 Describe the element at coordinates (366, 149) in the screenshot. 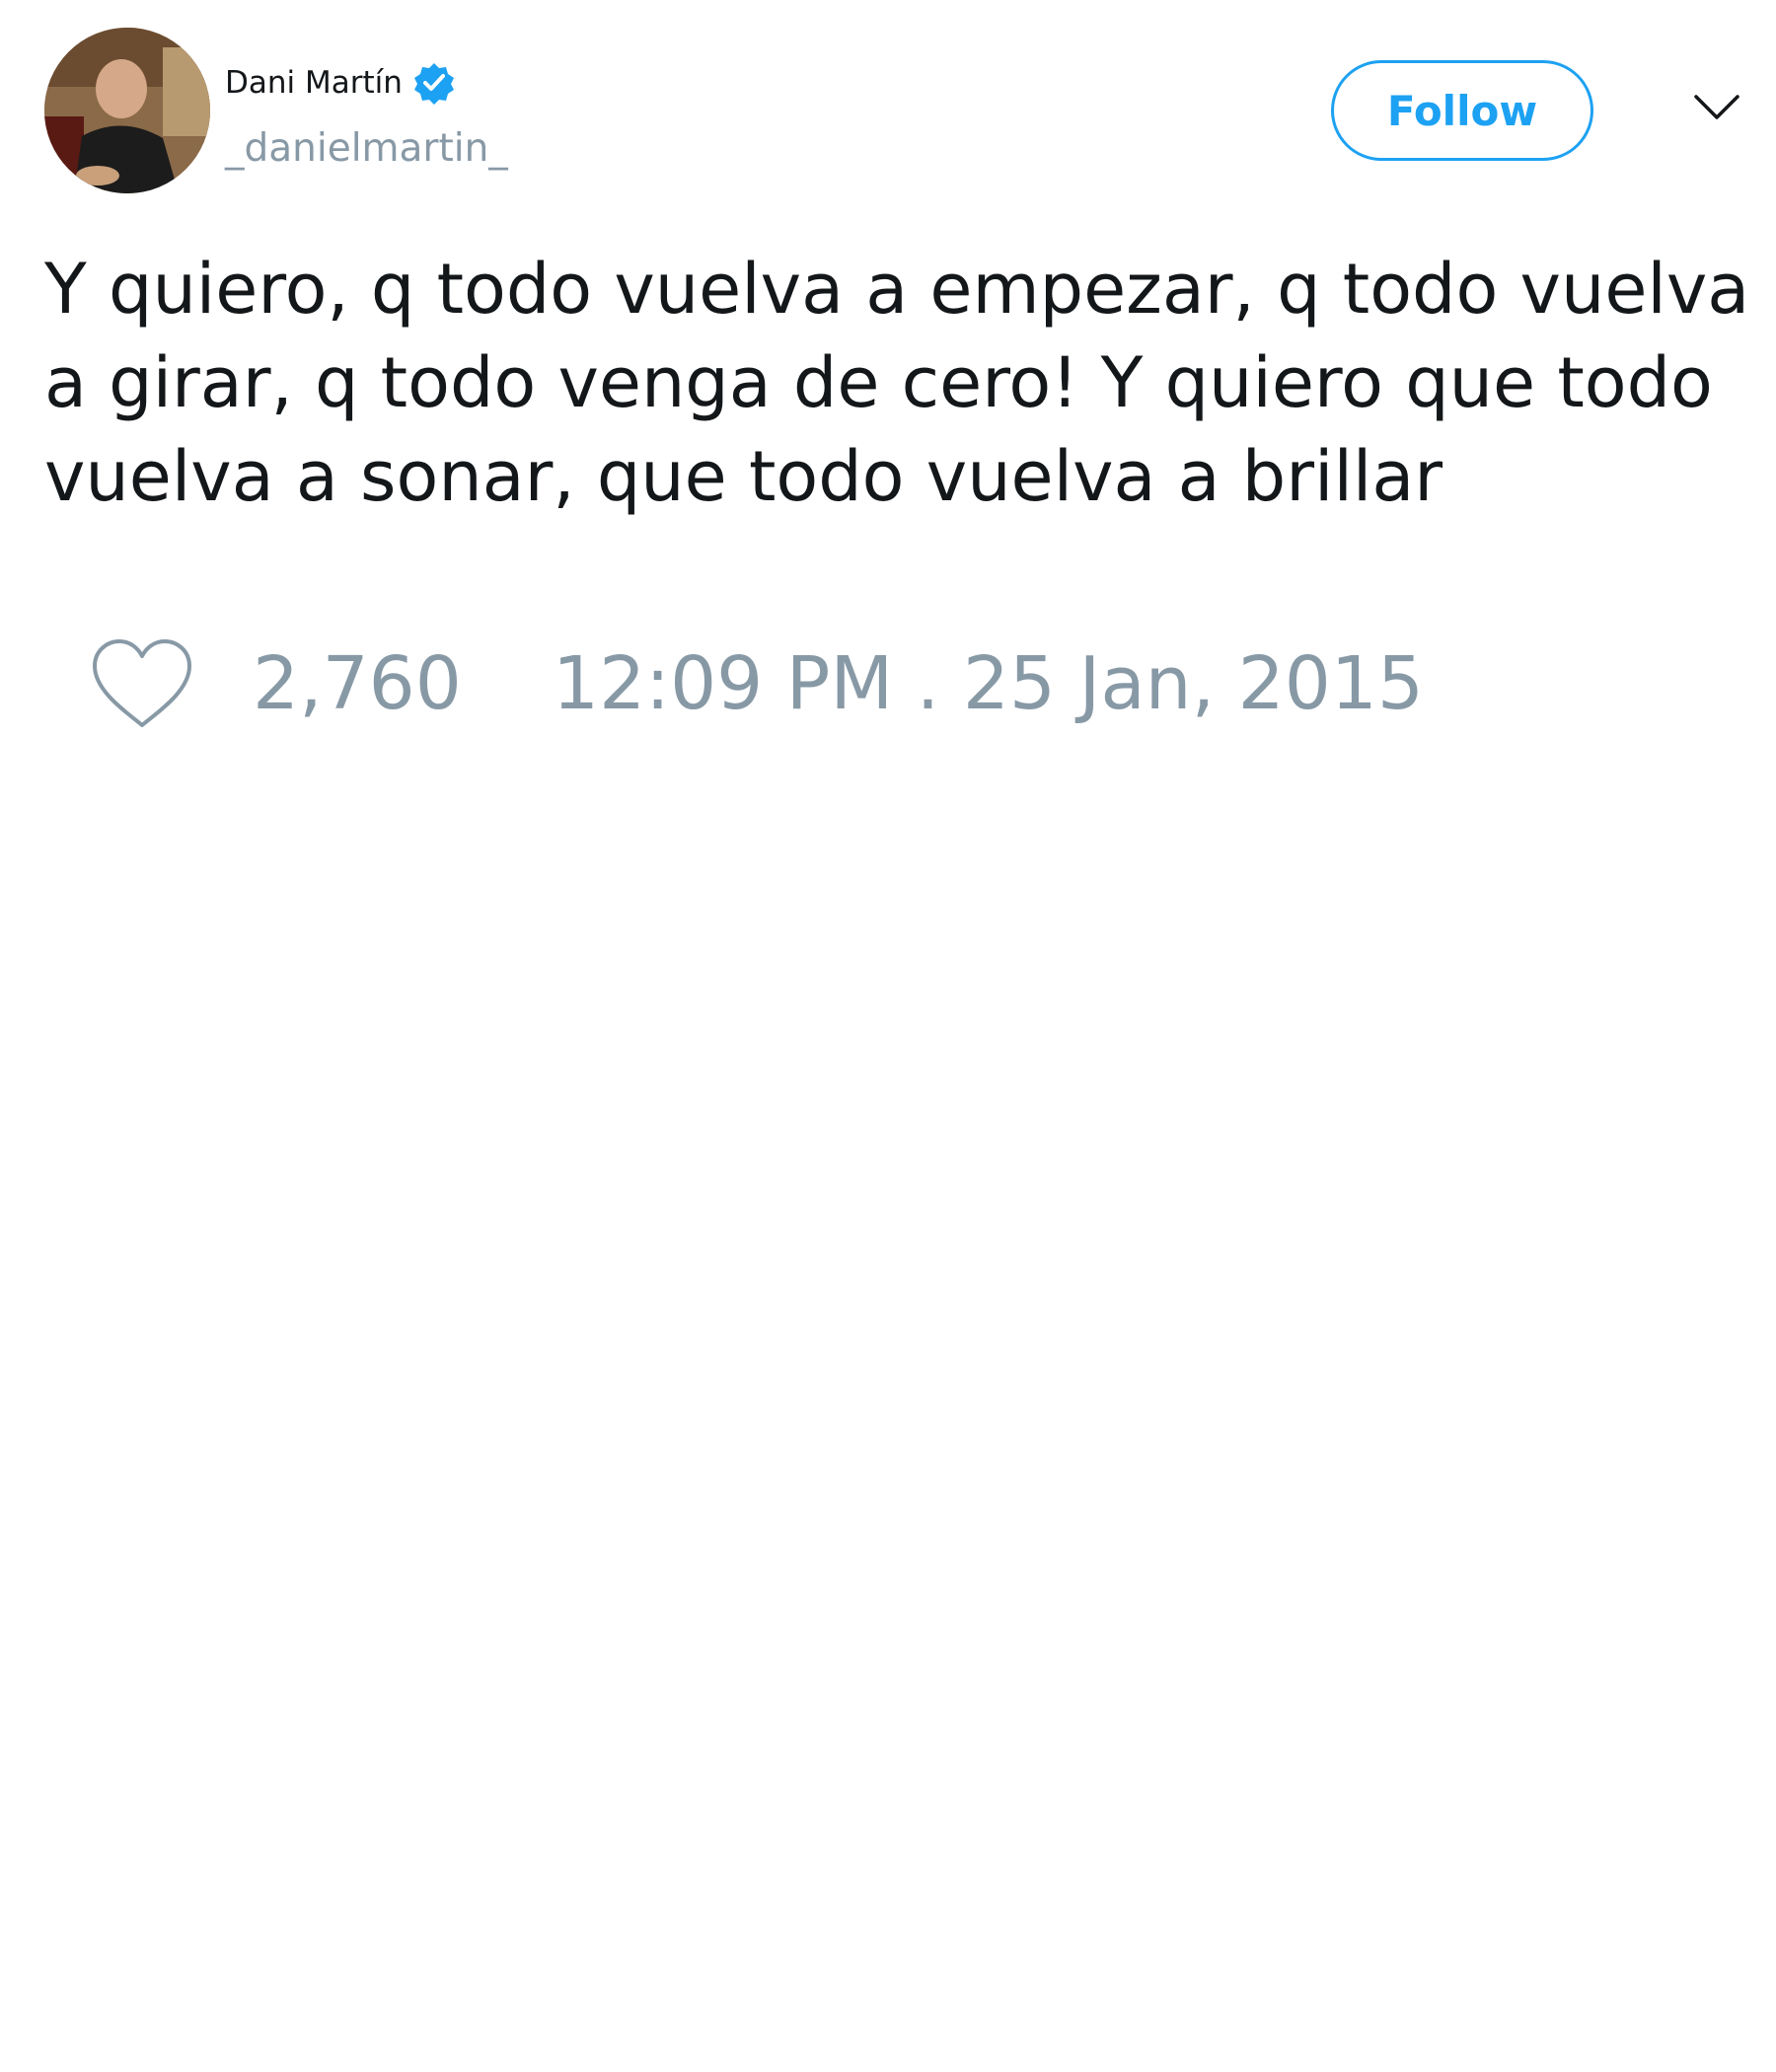

I see `author-handle: _danielmartin_` at that location.